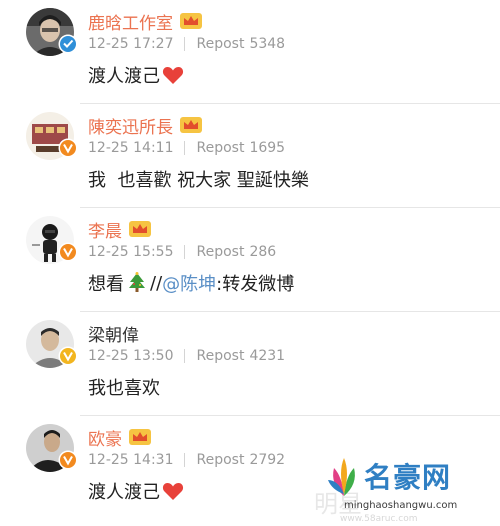 The width and height of the screenshot is (500, 526). I want to click on name-row: 陳奕迅所長, so click(145, 125).